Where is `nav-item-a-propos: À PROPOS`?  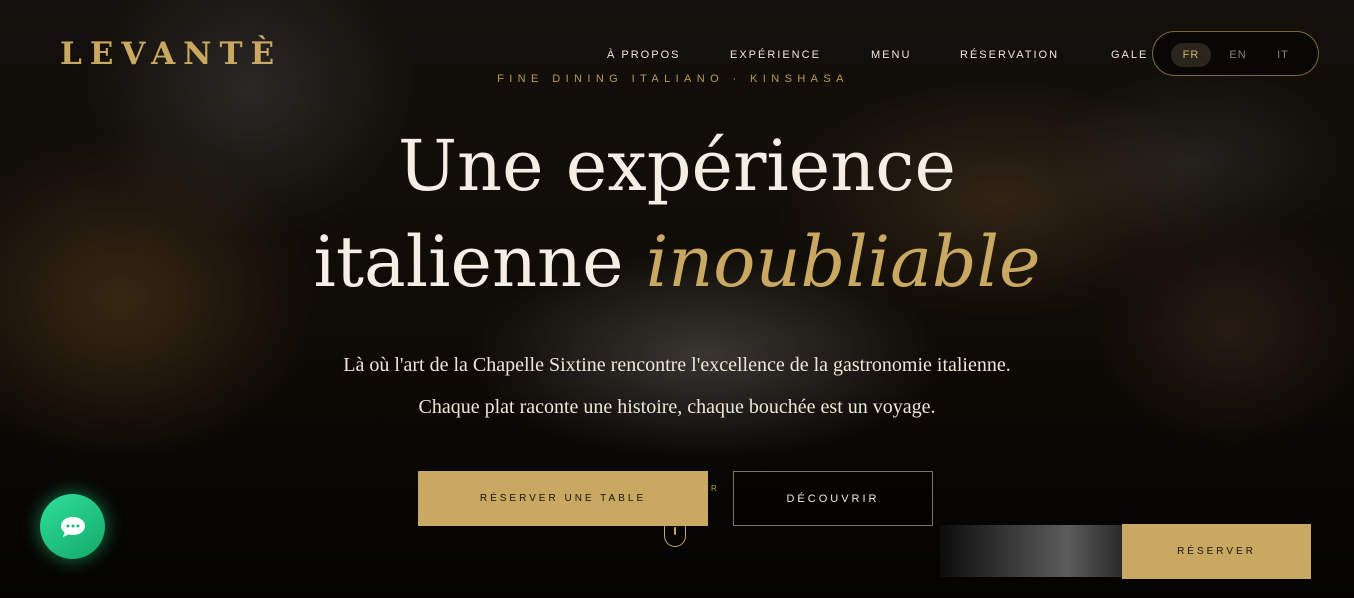
nav-item-a-propos: À PROPOS is located at coordinates (643, 55).